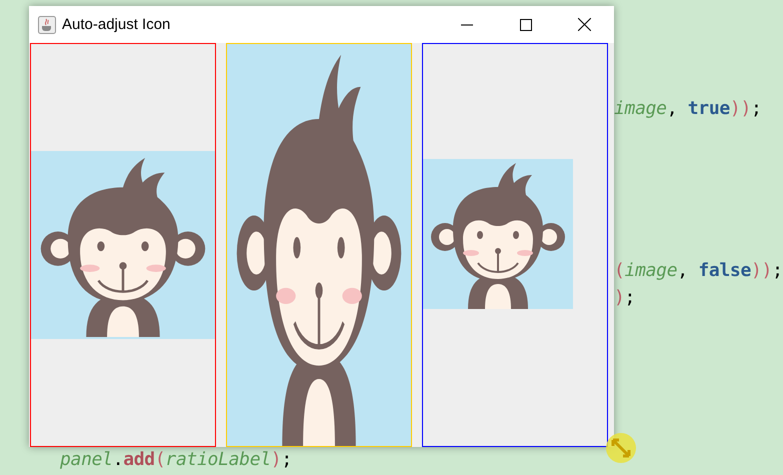 The height and width of the screenshot is (475, 783). I want to click on code-line: panel.add(ratioLabel);, so click(176, 459).